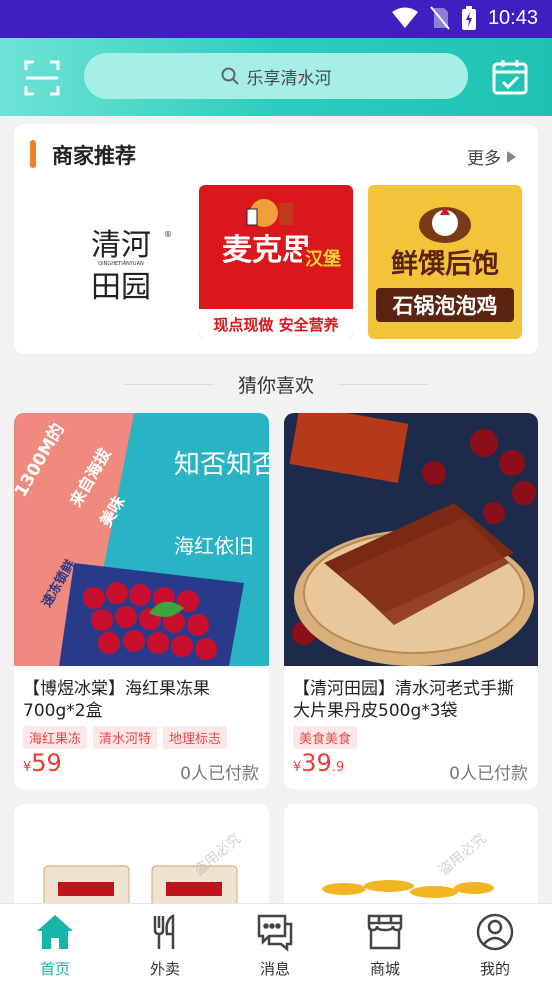 The height and width of the screenshot is (981, 552). I want to click on search-icon, so click(230, 76).